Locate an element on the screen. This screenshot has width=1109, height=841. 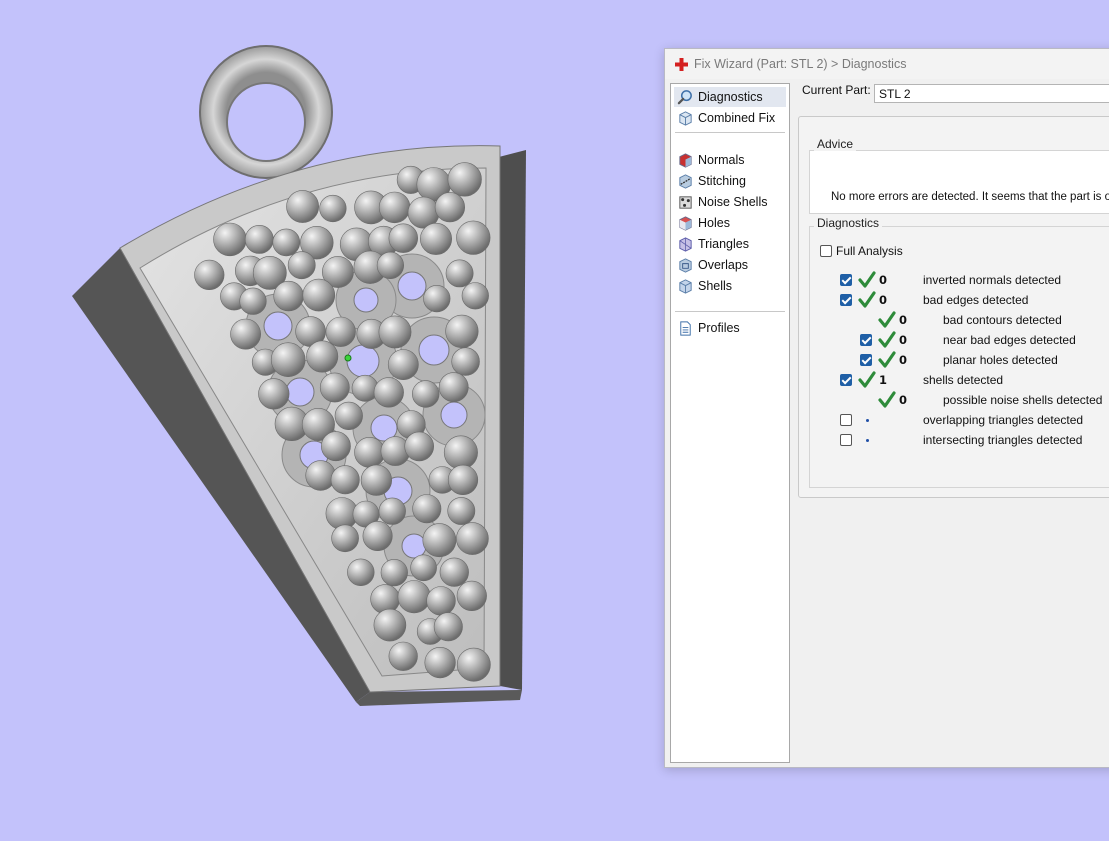
diagnostic-row: 1 shells detected is located at coordinates (959, 380).